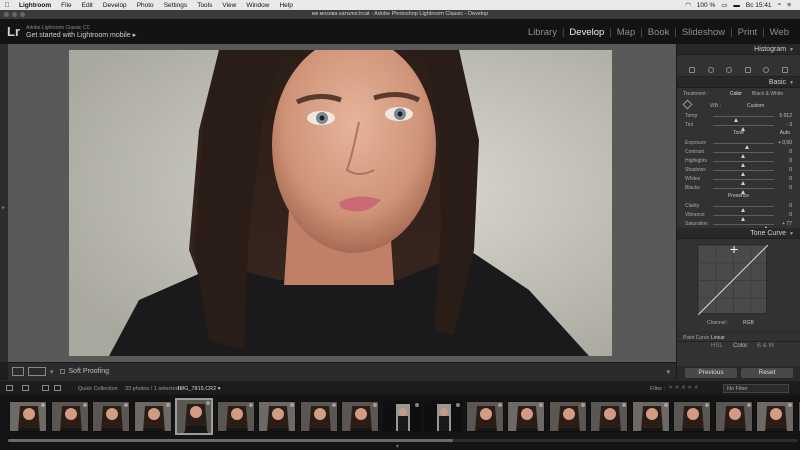  What do you see at coordinates (687, 104) in the screenshot?
I see `wb-eyedropper-icon` at bounding box center [687, 104].